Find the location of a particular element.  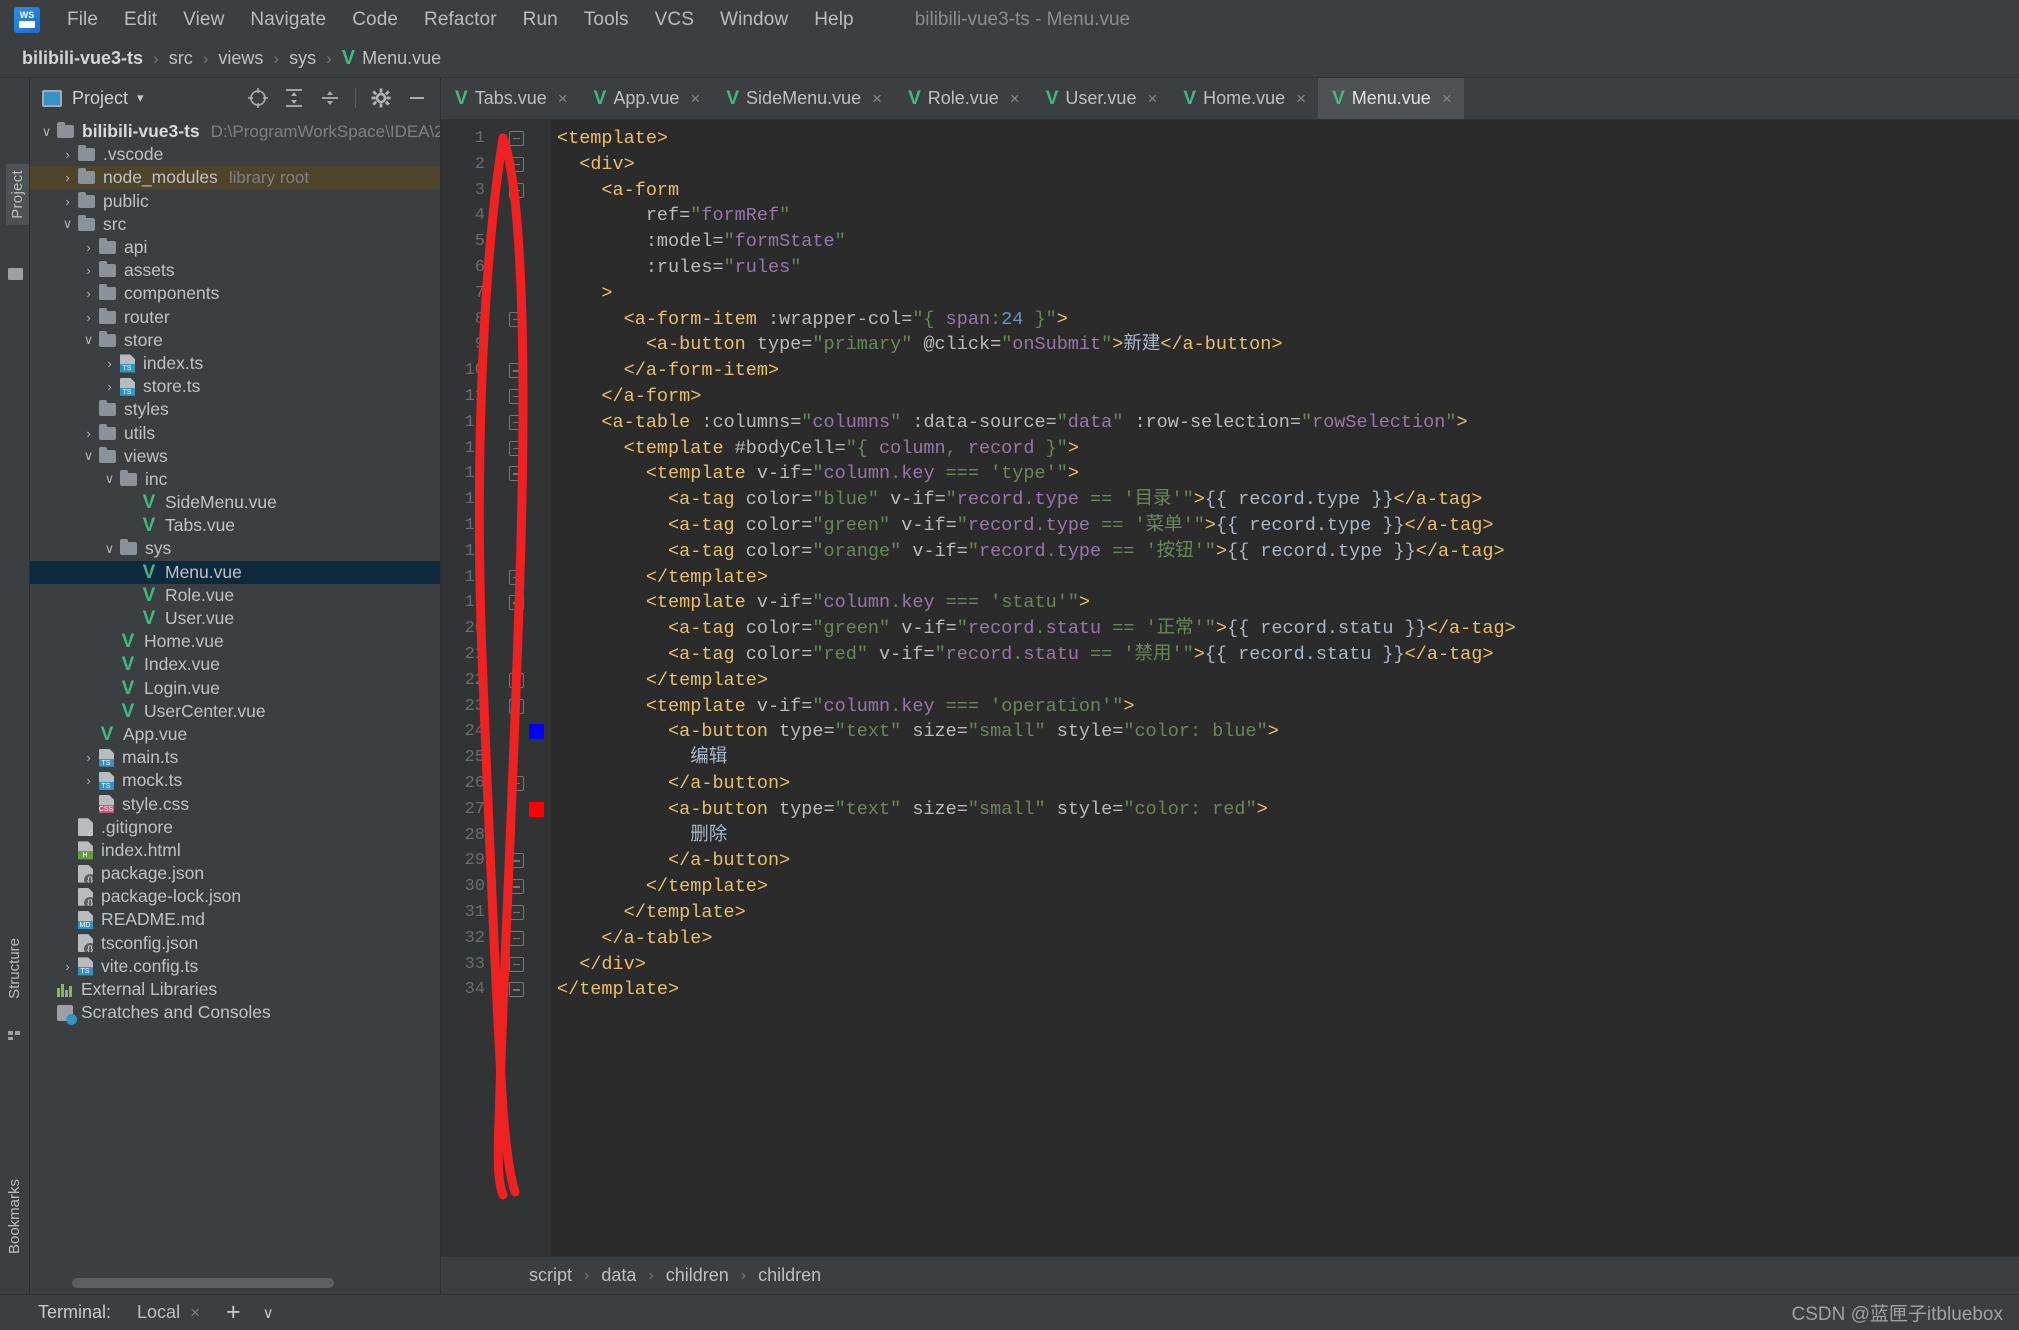

editor-crumb-1: data is located at coordinates (618, 1275).